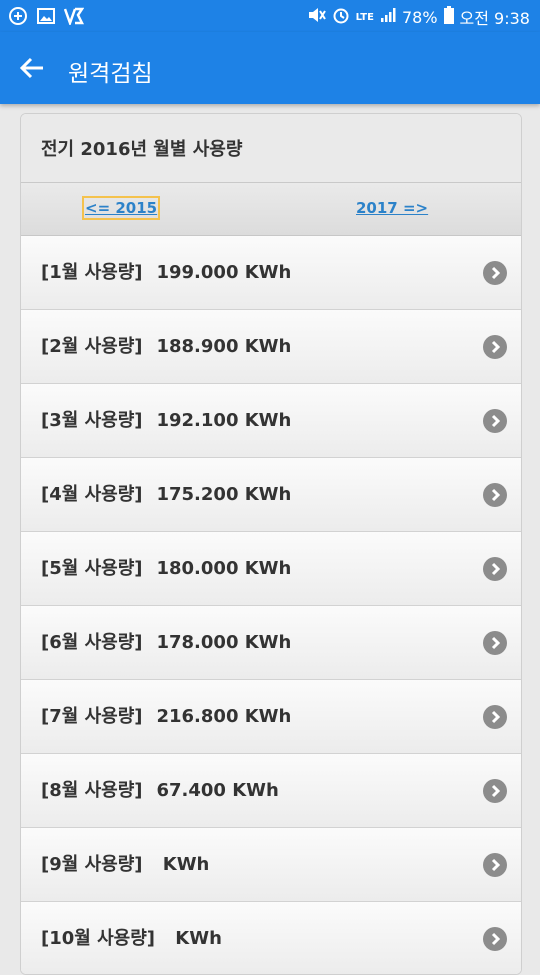 The height and width of the screenshot is (975, 540). Describe the element at coordinates (224, 346) in the screenshot. I see `month-usage: 188.900 KWh` at that location.